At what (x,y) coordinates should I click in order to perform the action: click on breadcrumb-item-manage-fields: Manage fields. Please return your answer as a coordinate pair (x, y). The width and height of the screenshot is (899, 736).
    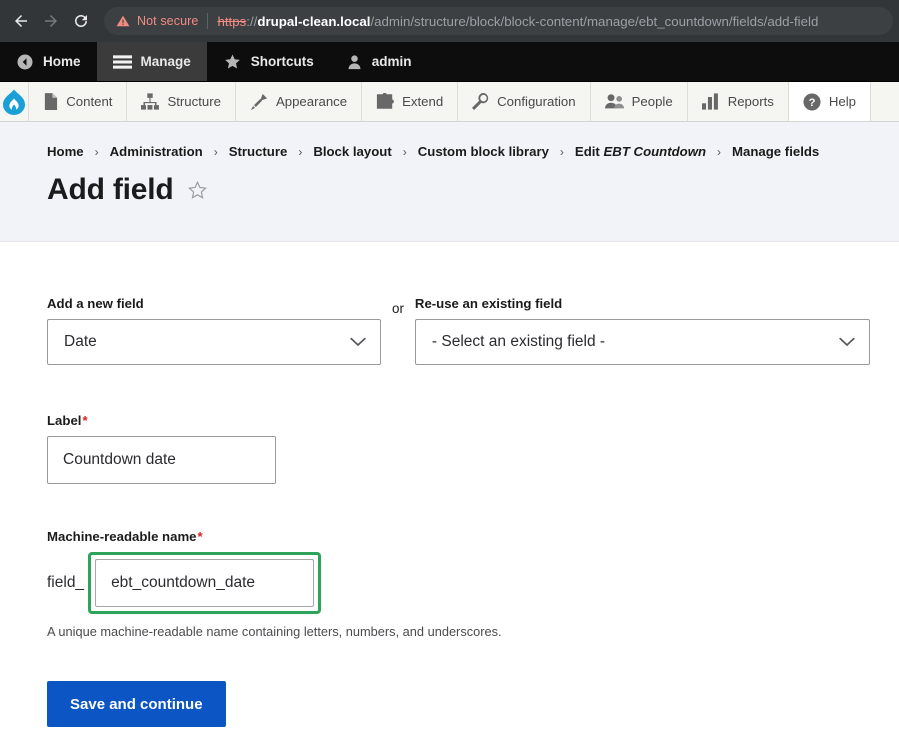
    Looking at the image, I should click on (775, 151).